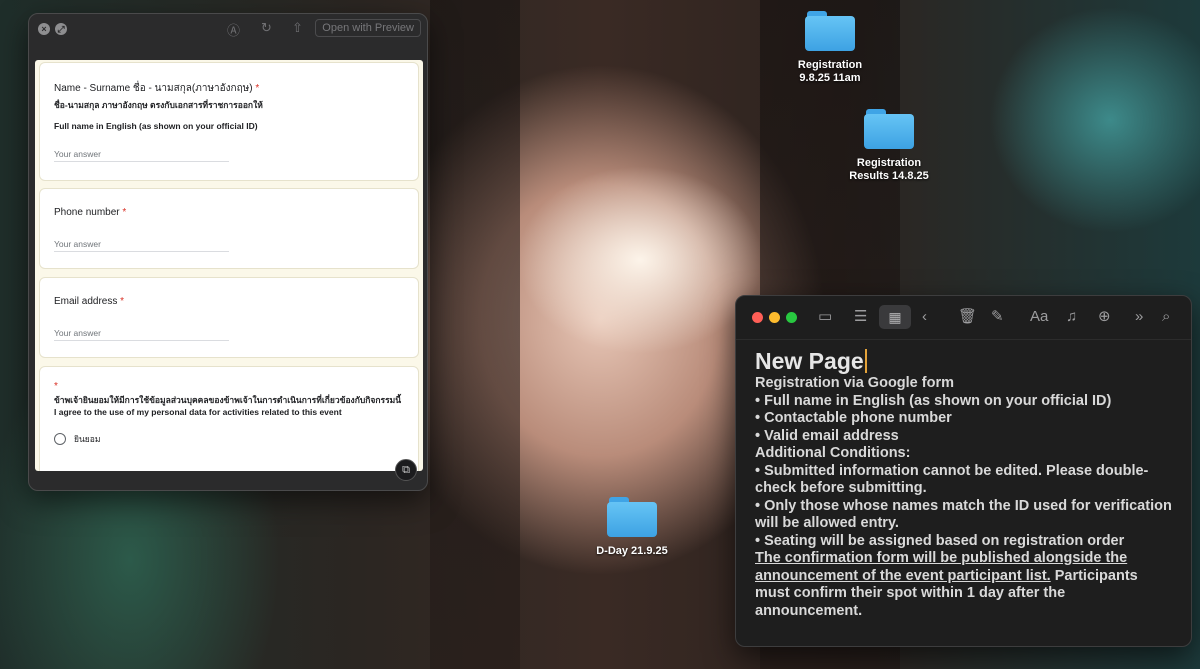 The height and width of the screenshot is (669, 1200). What do you see at coordinates (825, 317) in the screenshot?
I see `sidebar-icon: ▭` at bounding box center [825, 317].